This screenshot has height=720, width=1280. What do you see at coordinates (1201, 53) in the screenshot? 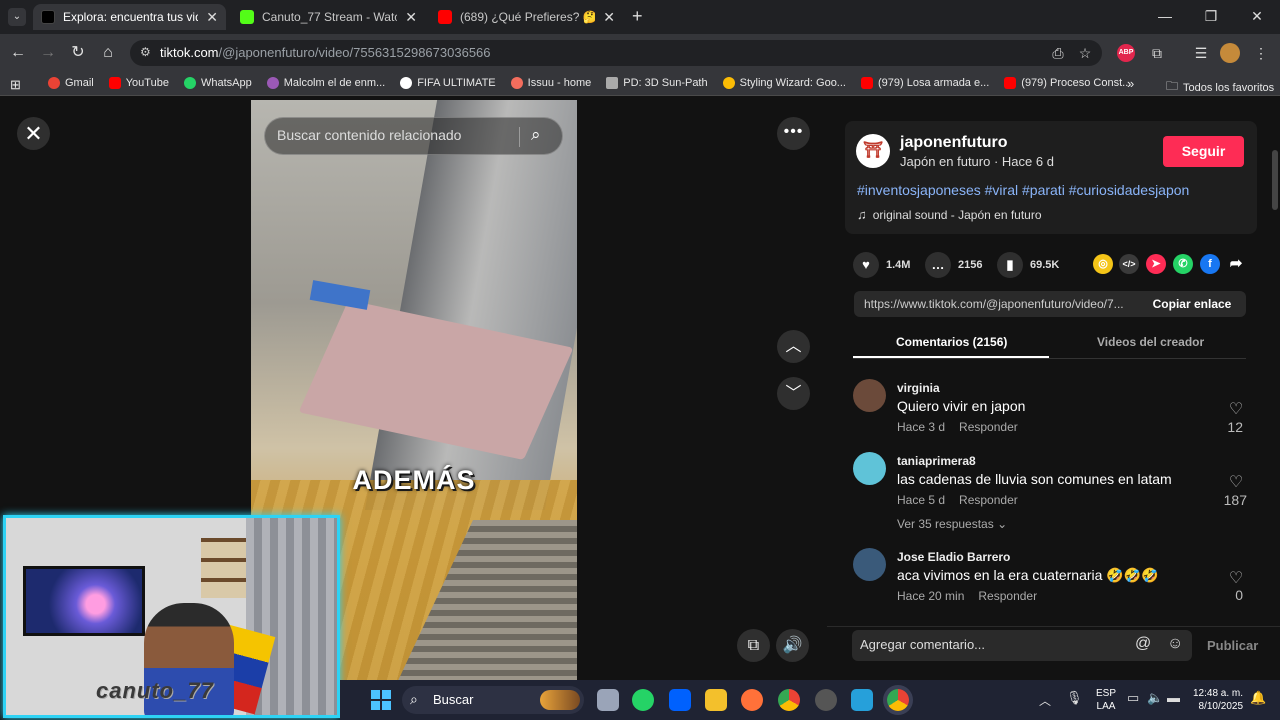
I see `media-control-icon: ☰` at bounding box center [1201, 53].